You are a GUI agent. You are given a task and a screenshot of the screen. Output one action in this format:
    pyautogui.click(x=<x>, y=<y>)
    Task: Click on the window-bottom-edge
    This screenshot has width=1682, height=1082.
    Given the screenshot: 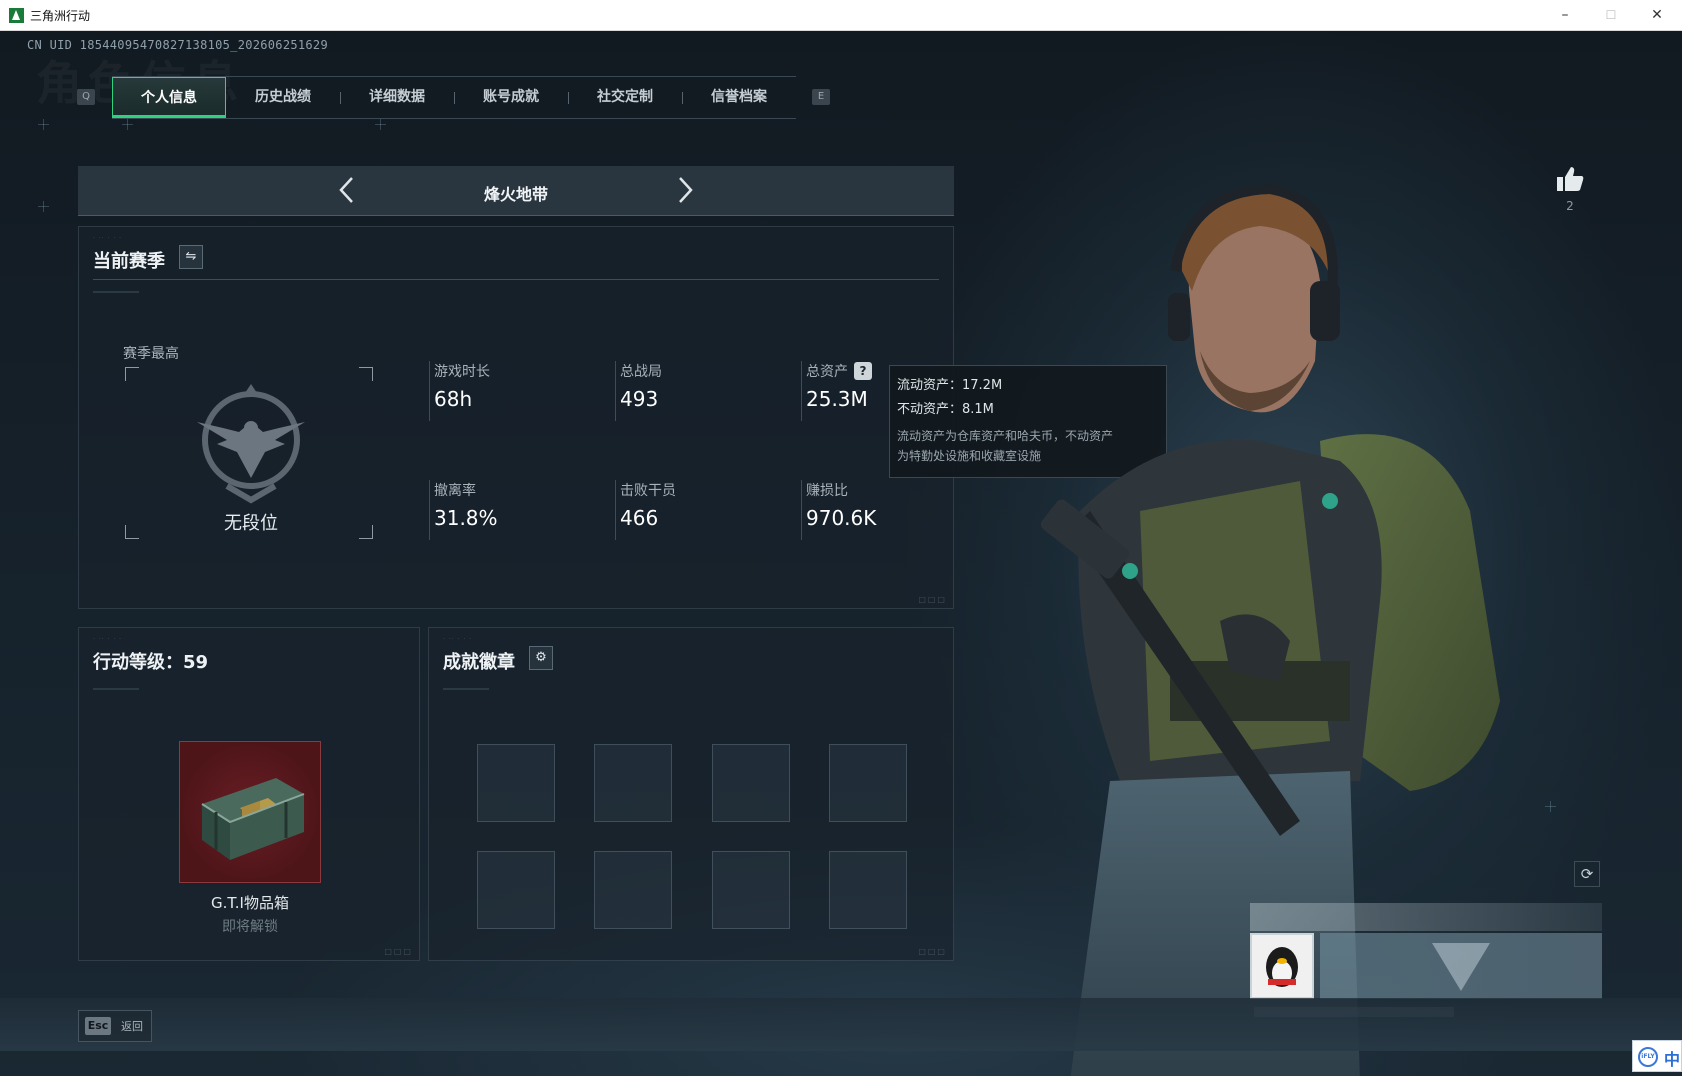 What is the action you would take?
    pyautogui.click(x=841, y=1079)
    